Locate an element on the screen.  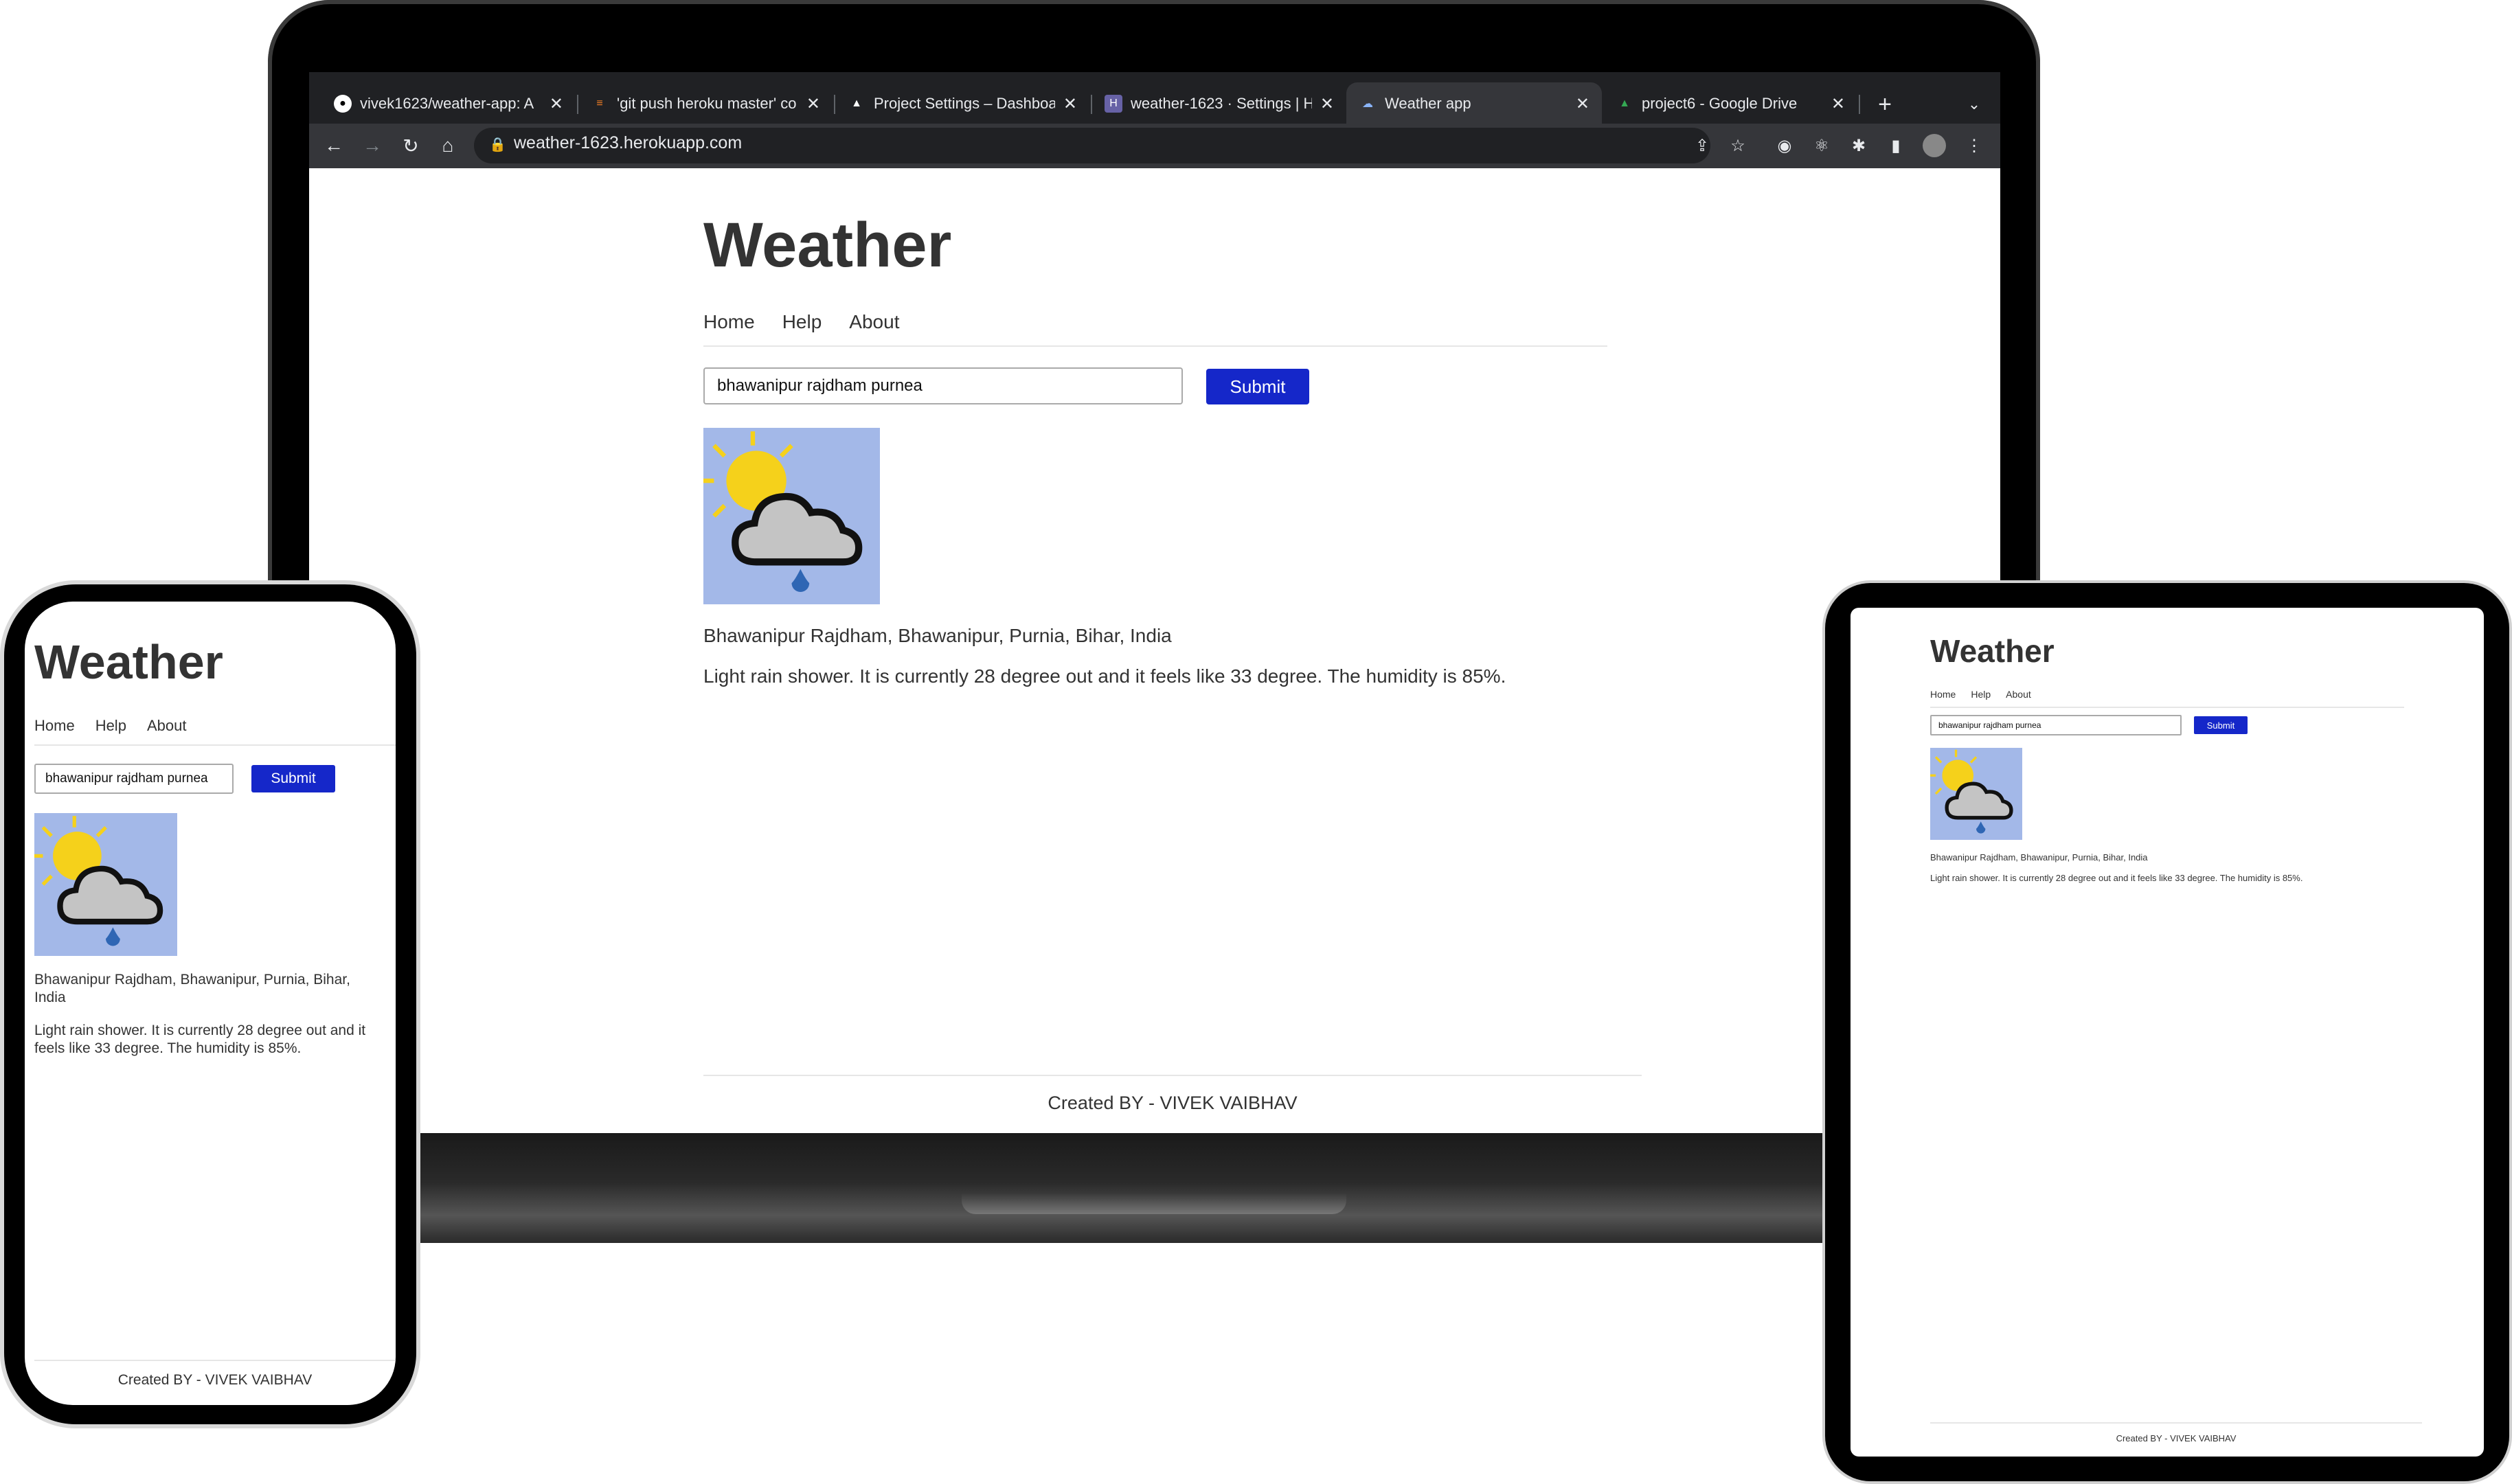
vercel-icon: ▲ is located at coordinates (856, 104).